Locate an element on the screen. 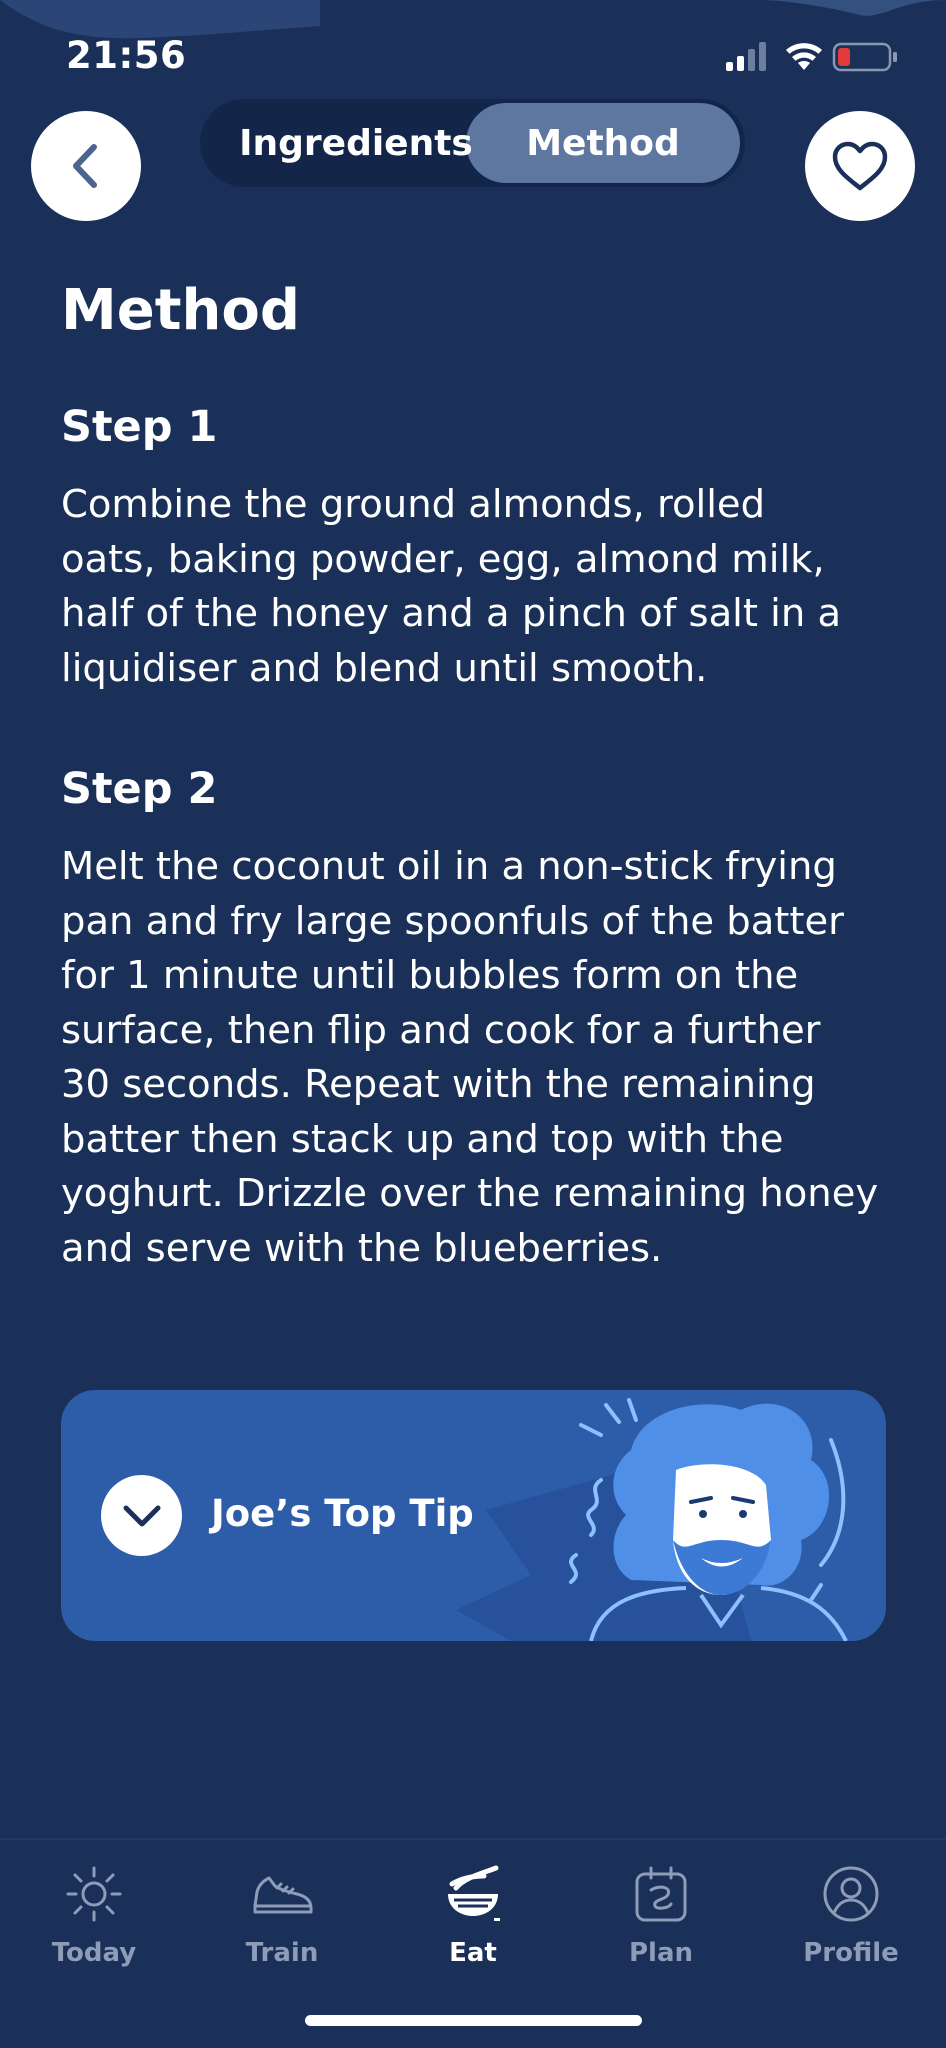 The image size is (946, 2048). sun-icon is located at coordinates (94, 1894).